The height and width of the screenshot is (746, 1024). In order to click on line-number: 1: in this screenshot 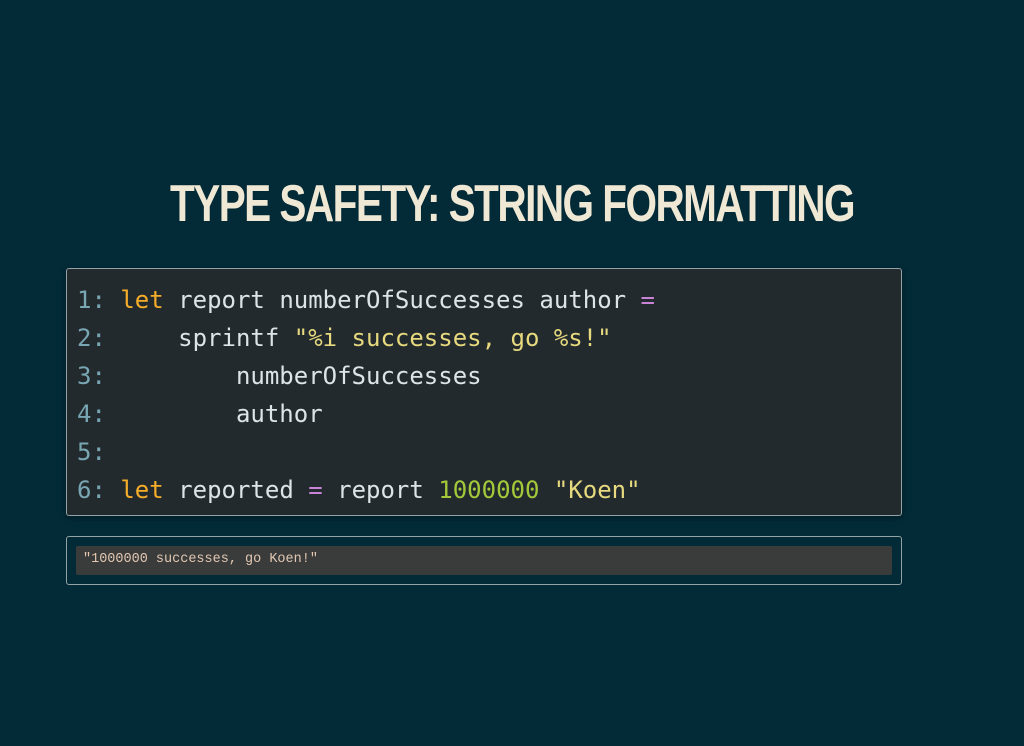, I will do `click(91, 300)`.